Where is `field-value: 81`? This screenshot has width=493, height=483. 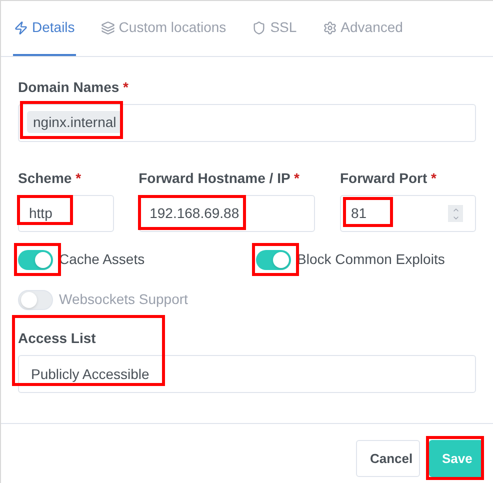 field-value: 81 is located at coordinates (359, 212).